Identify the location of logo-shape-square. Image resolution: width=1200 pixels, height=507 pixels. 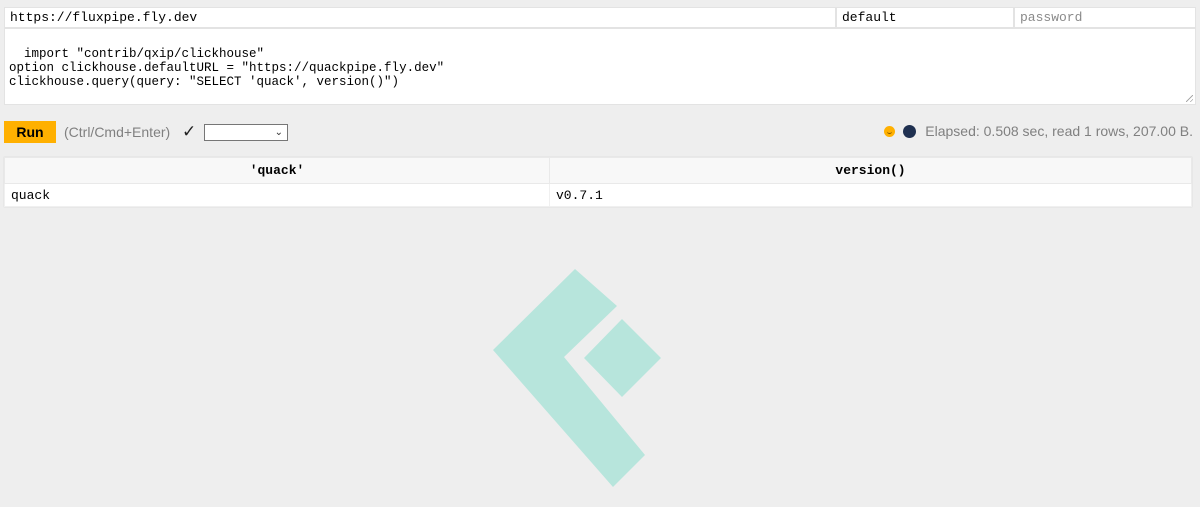
(622, 358).